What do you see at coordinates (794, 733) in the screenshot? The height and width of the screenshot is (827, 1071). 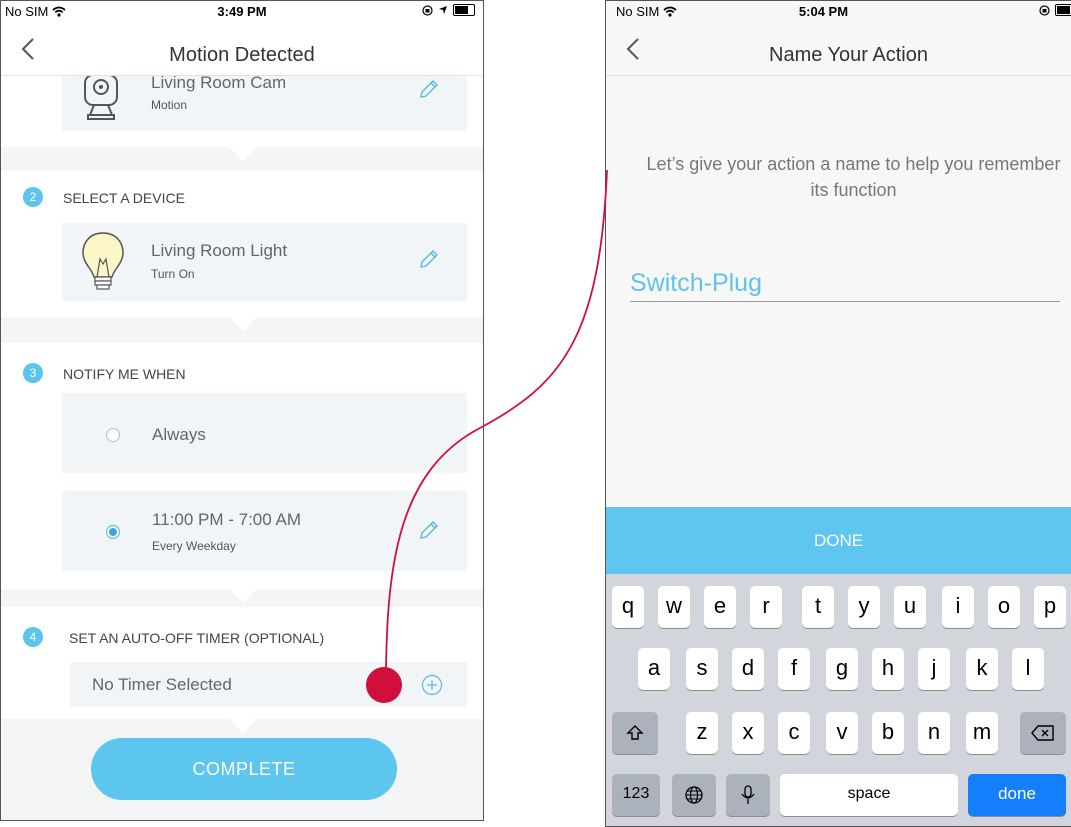 I see `key-c: c` at bounding box center [794, 733].